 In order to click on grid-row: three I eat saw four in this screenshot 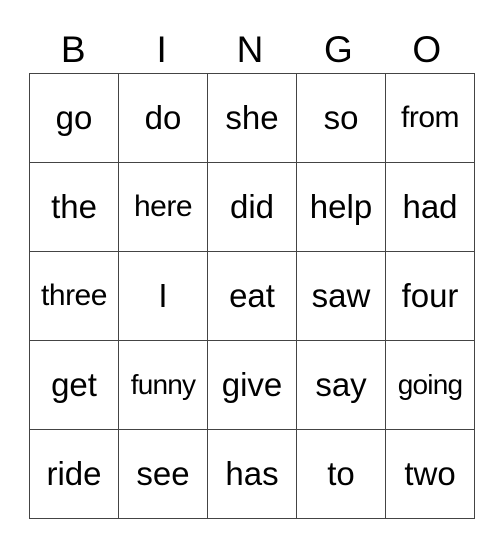, I will do `click(252, 296)`.